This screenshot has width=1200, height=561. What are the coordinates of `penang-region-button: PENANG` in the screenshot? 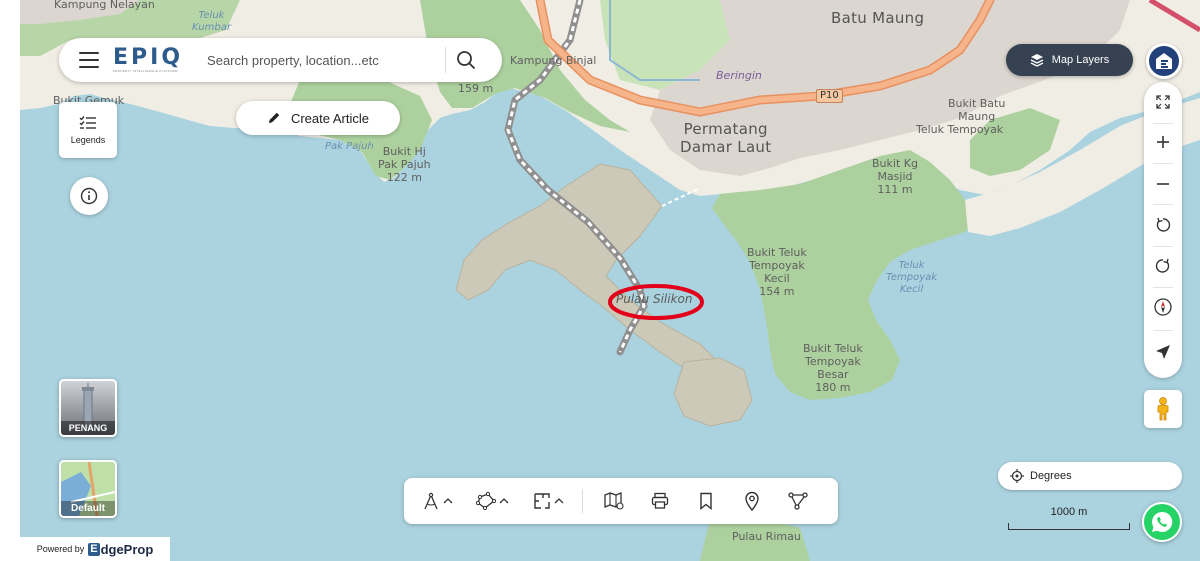 It's located at (88, 408).